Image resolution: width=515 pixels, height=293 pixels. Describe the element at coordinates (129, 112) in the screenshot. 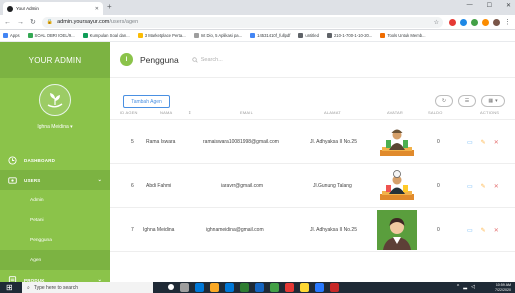

I see `col-id: ID AGEN` at that location.